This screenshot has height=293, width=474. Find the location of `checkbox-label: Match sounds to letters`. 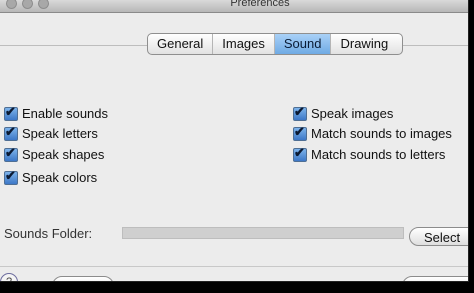

checkbox-label: Match sounds to letters is located at coordinates (378, 154).